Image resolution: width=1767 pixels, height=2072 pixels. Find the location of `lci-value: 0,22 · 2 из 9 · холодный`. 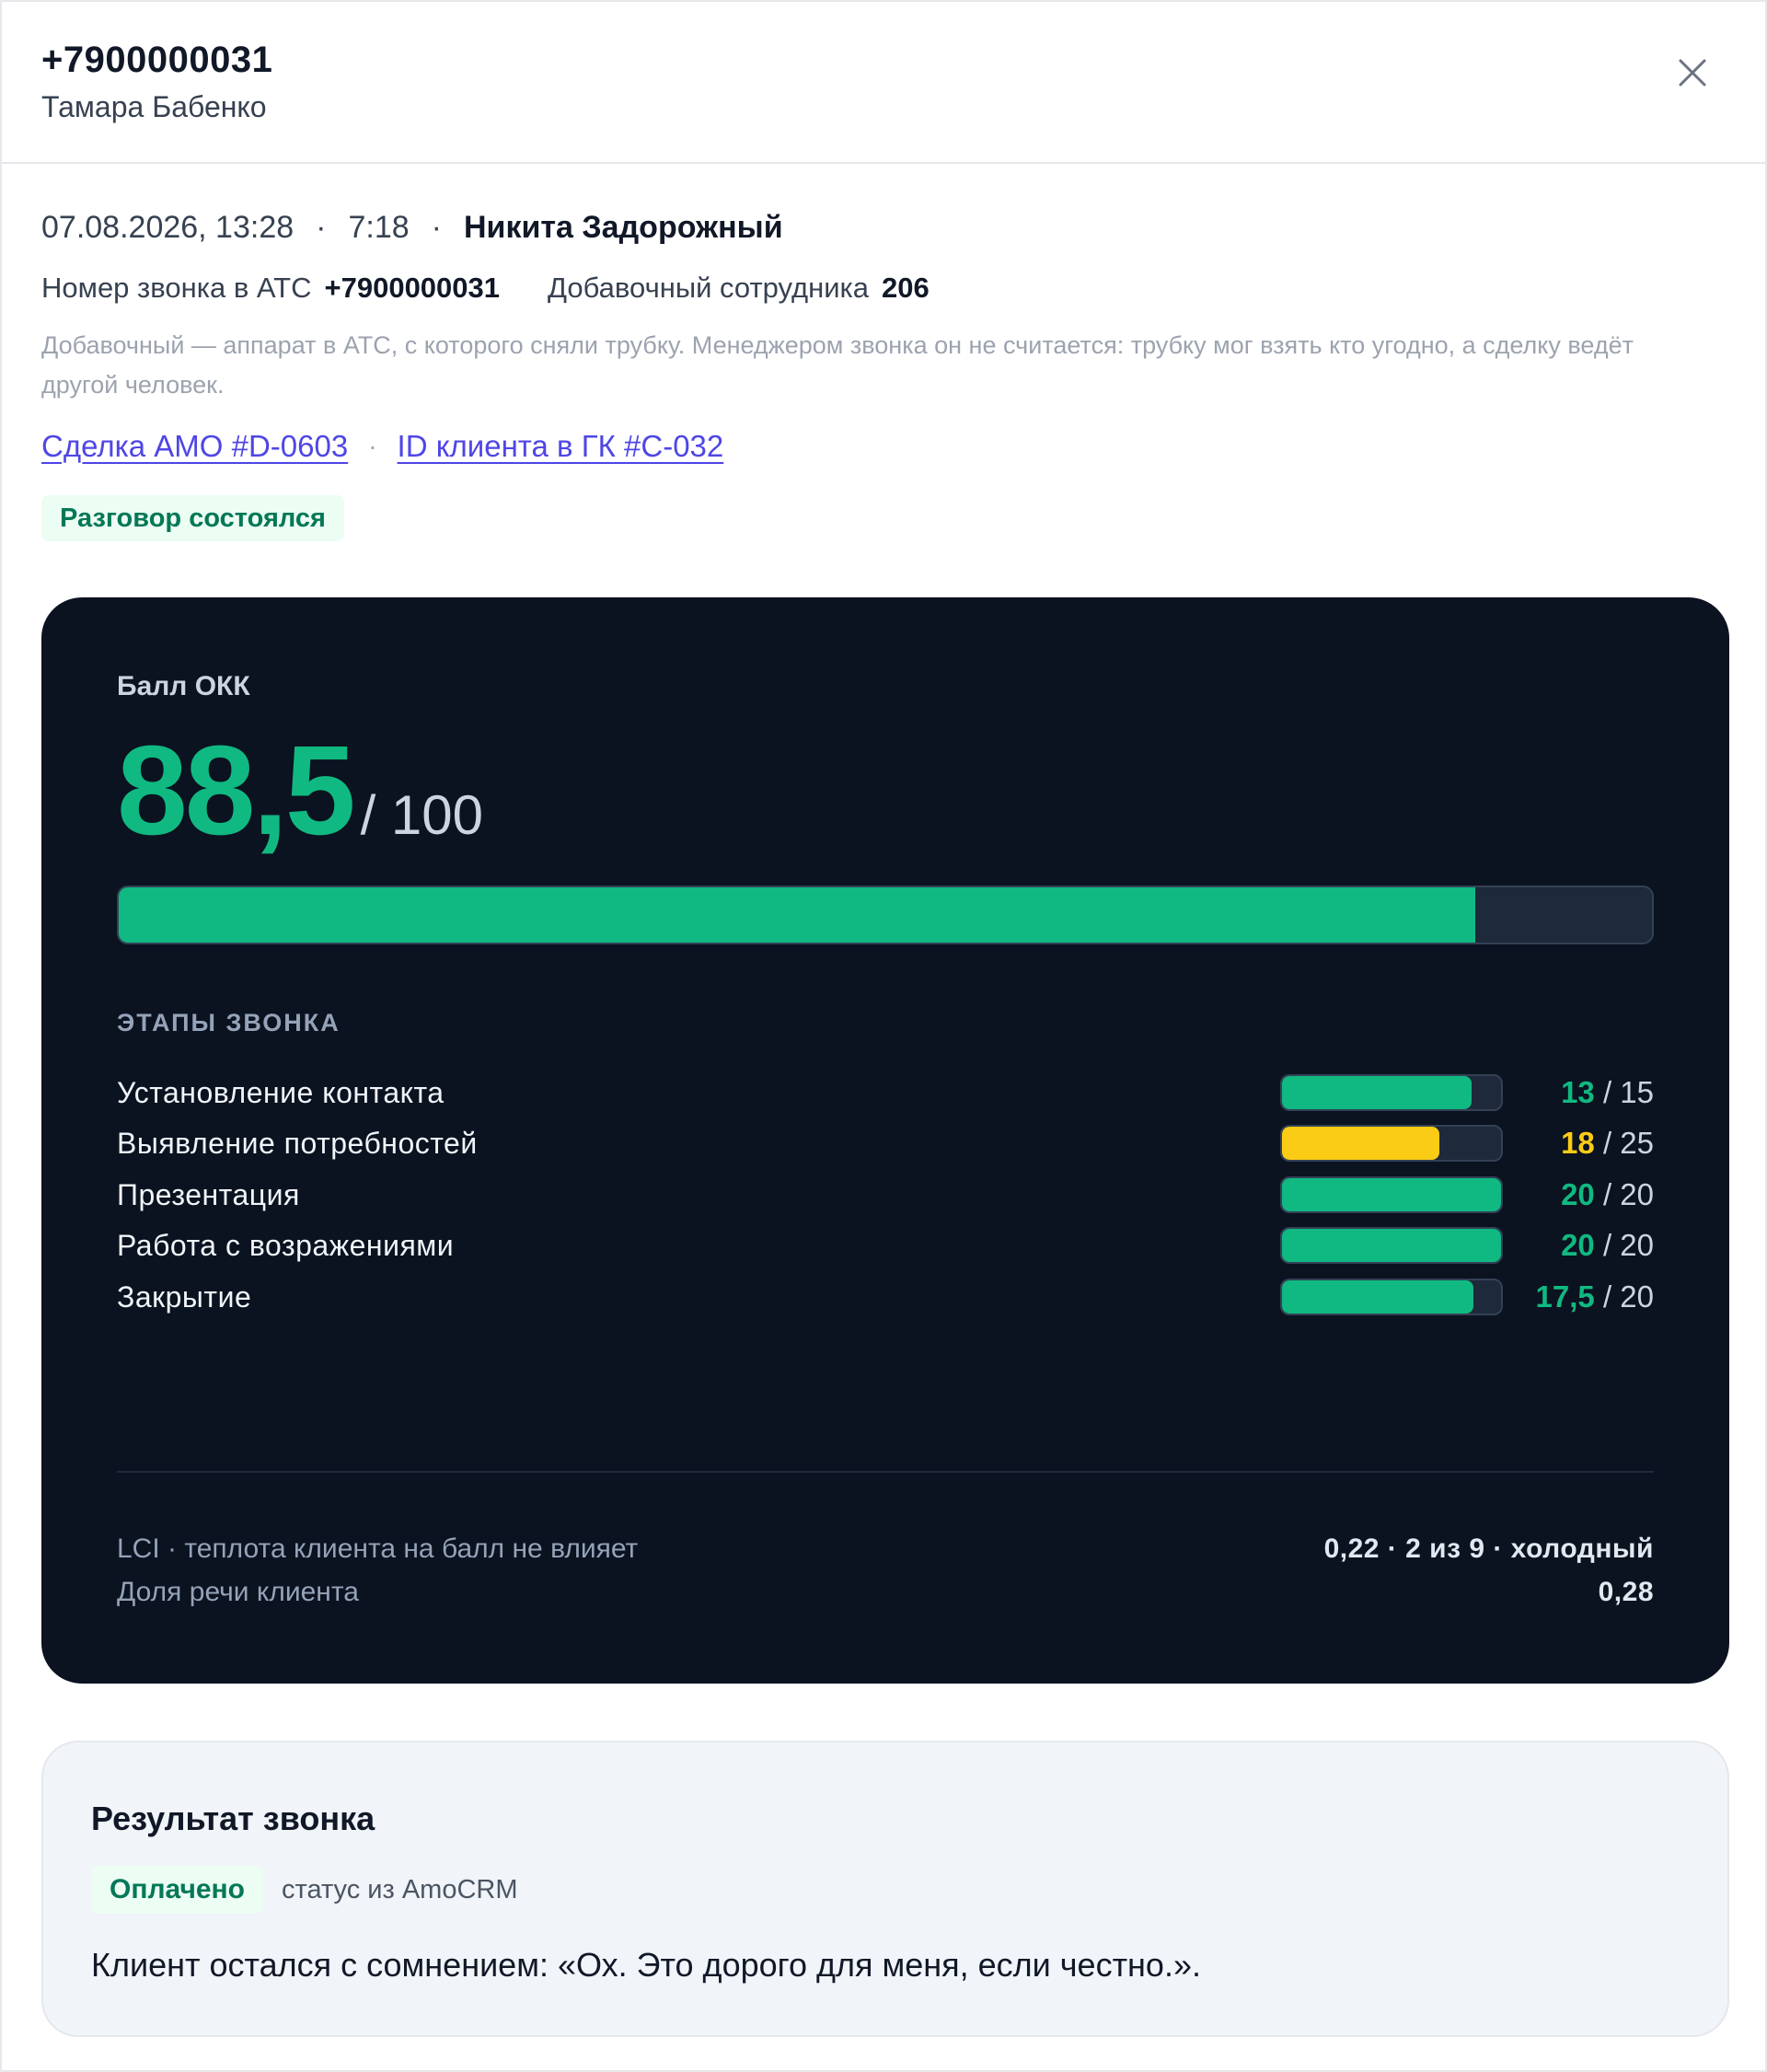

lci-value: 0,22 · 2 из 9 · холодный is located at coordinates (1489, 1549).